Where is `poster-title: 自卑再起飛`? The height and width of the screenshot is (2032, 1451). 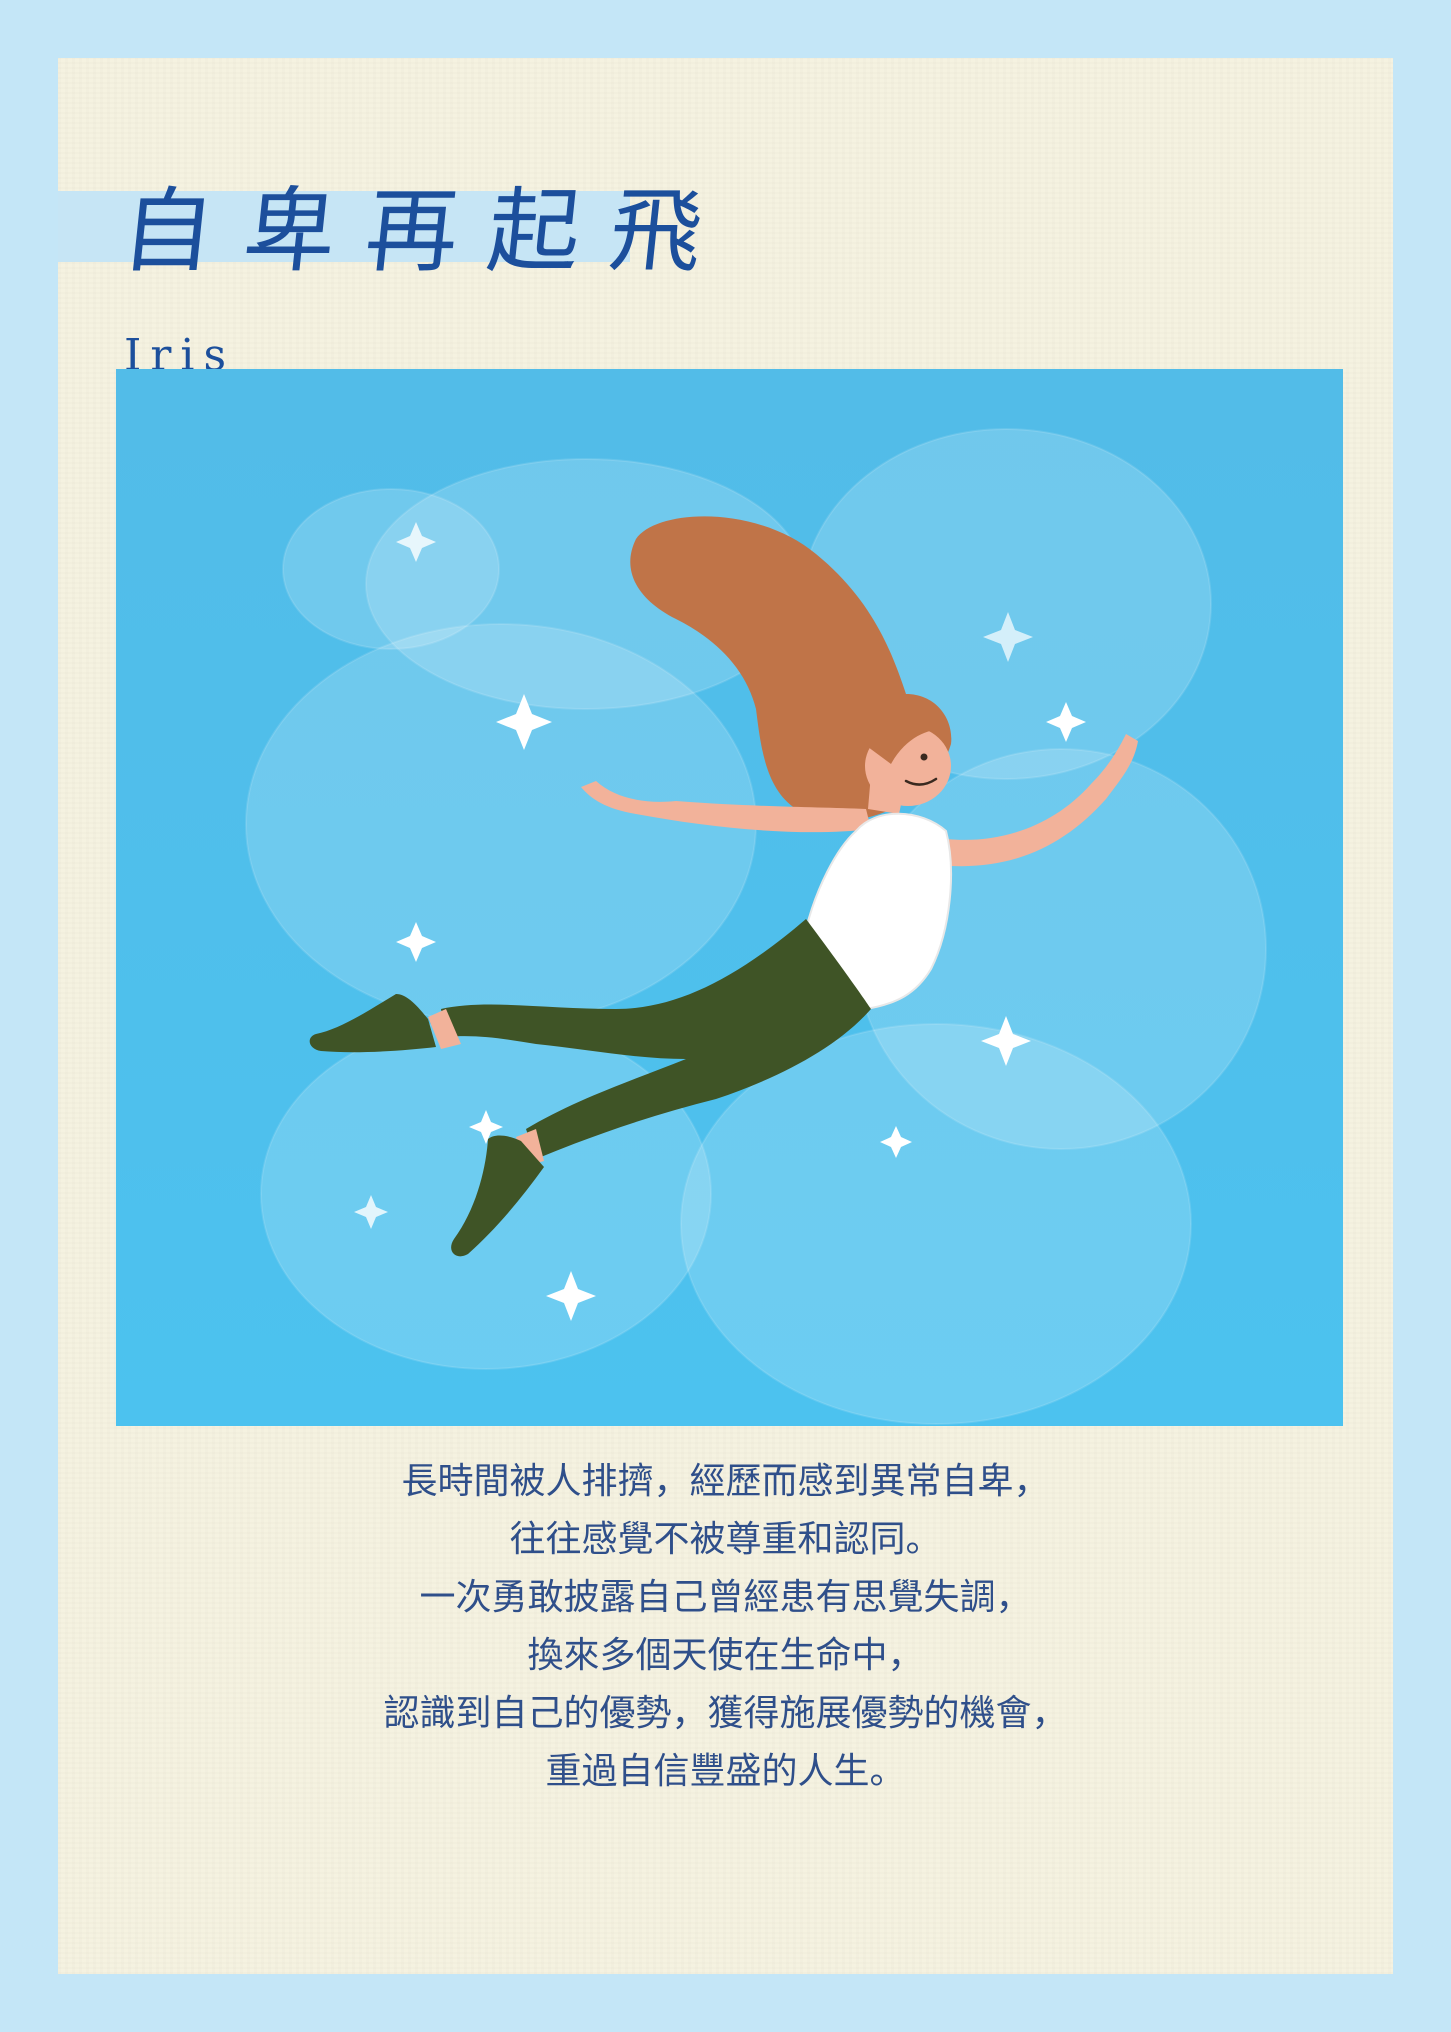
poster-title: 自卑再起飛 is located at coordinates (427, 231).